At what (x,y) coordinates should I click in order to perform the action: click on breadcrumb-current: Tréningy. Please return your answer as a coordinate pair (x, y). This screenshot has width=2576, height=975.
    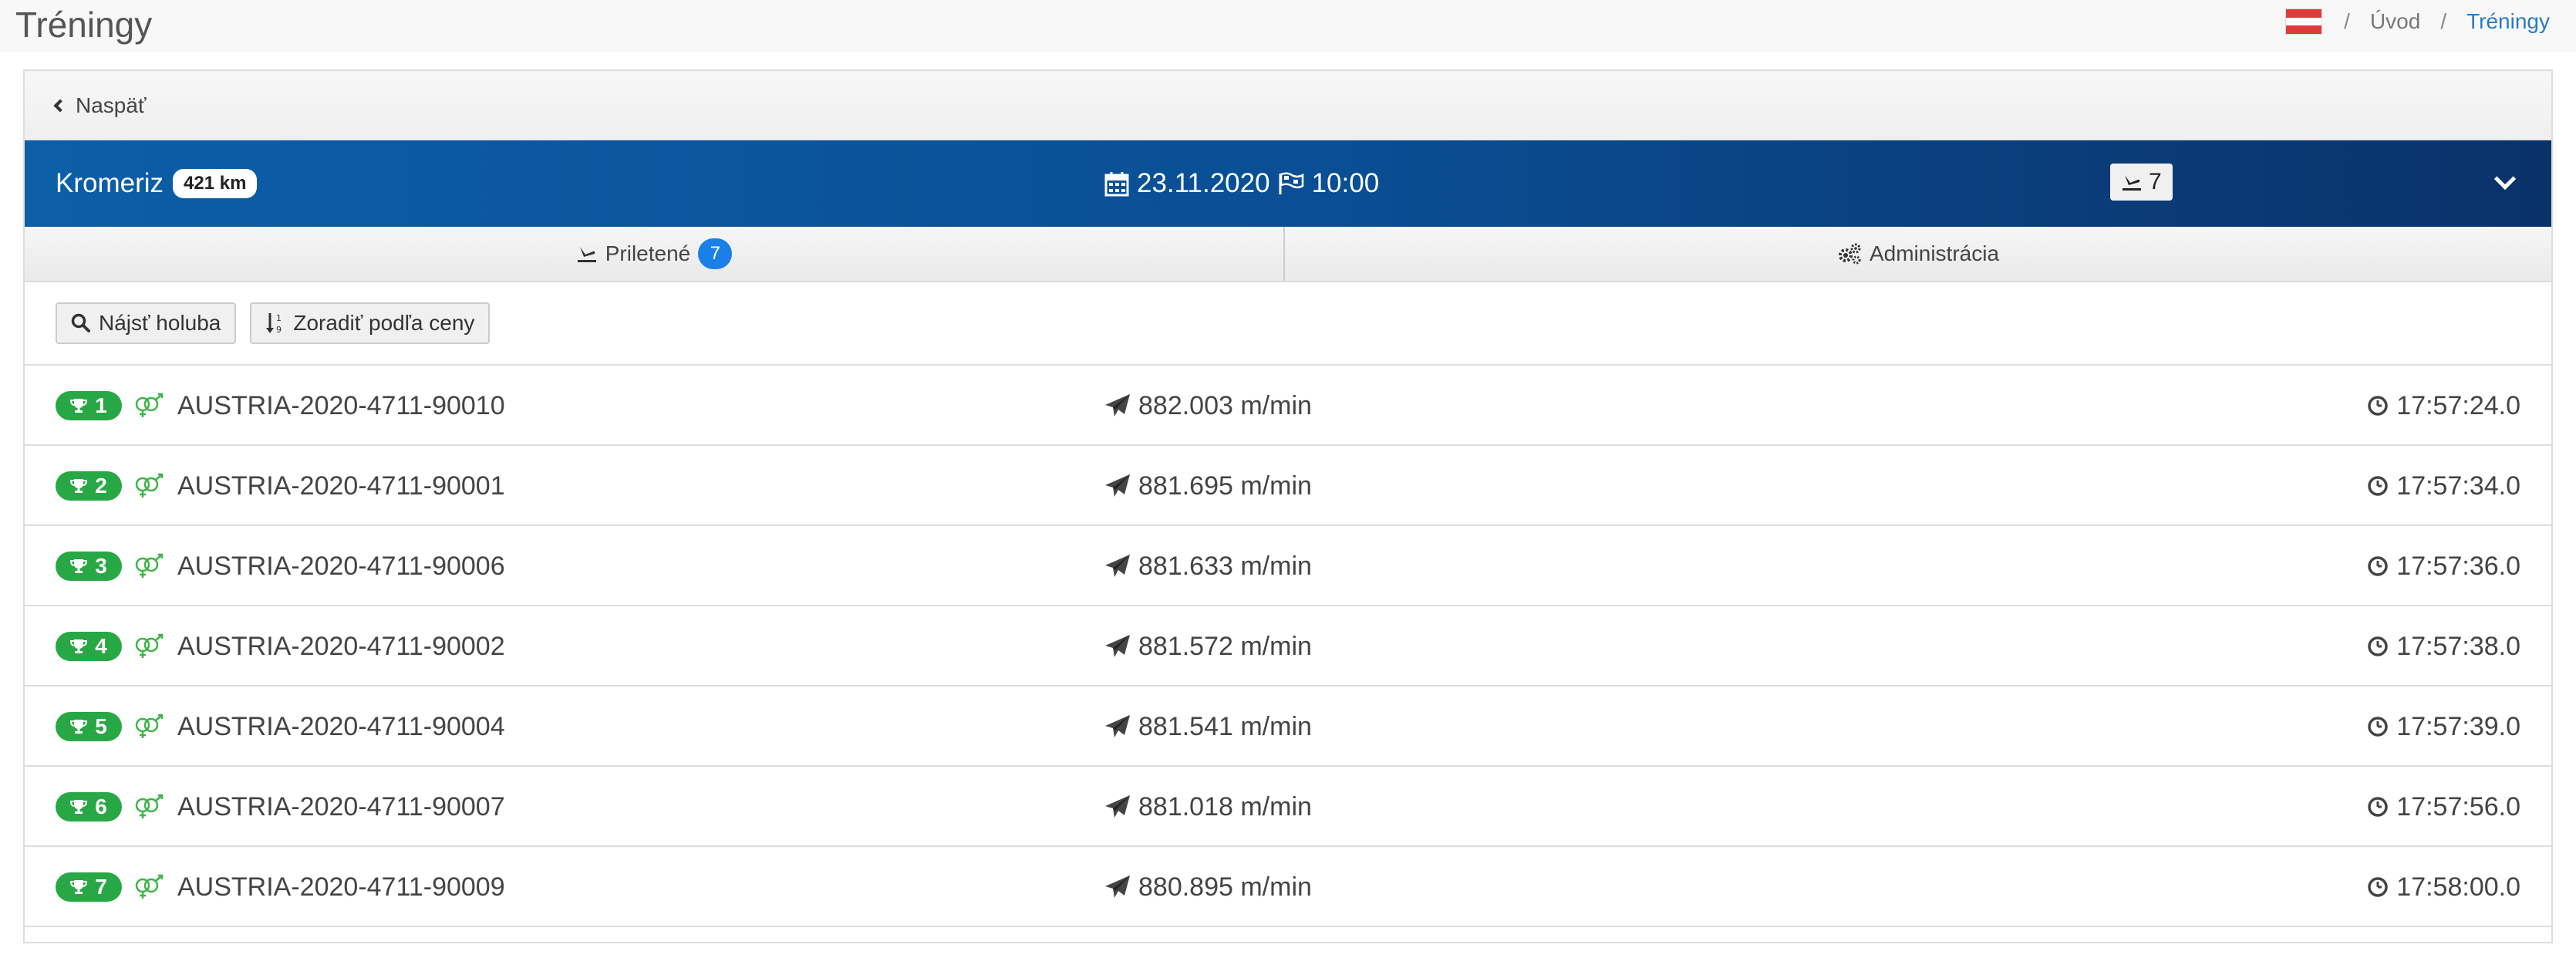
    Looking at the image, I should click on (2508, 21).